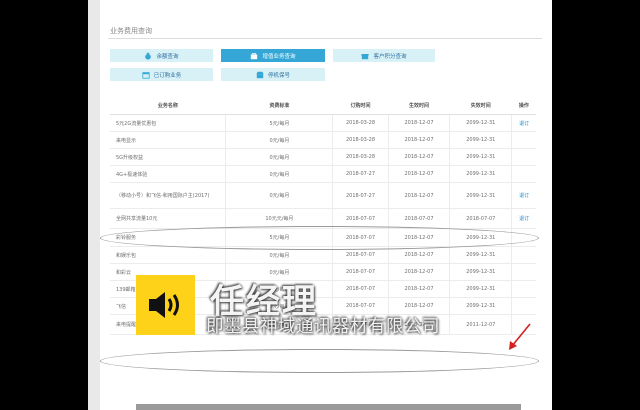  What do you see at coordinates (168, 195) in the screenshot?
I see `table-cell-name: （移动小号）和飞信-和用国际户主(2017)` at bounding box center [168, 195].